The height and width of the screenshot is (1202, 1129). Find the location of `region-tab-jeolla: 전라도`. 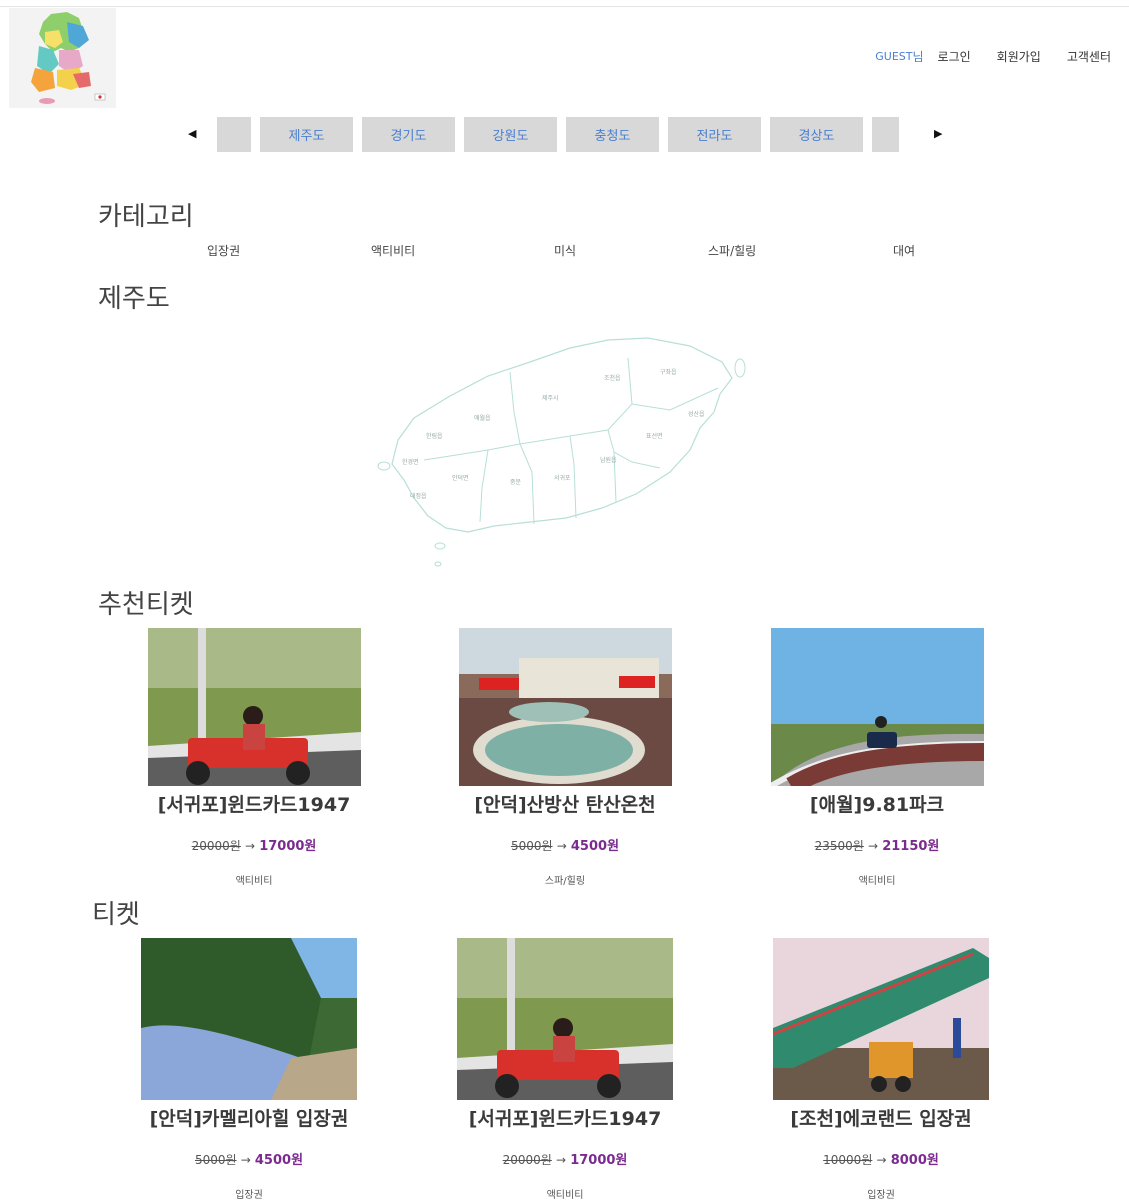

region-tab-jeolla: 전라도 is located at coordinates (714, 134).